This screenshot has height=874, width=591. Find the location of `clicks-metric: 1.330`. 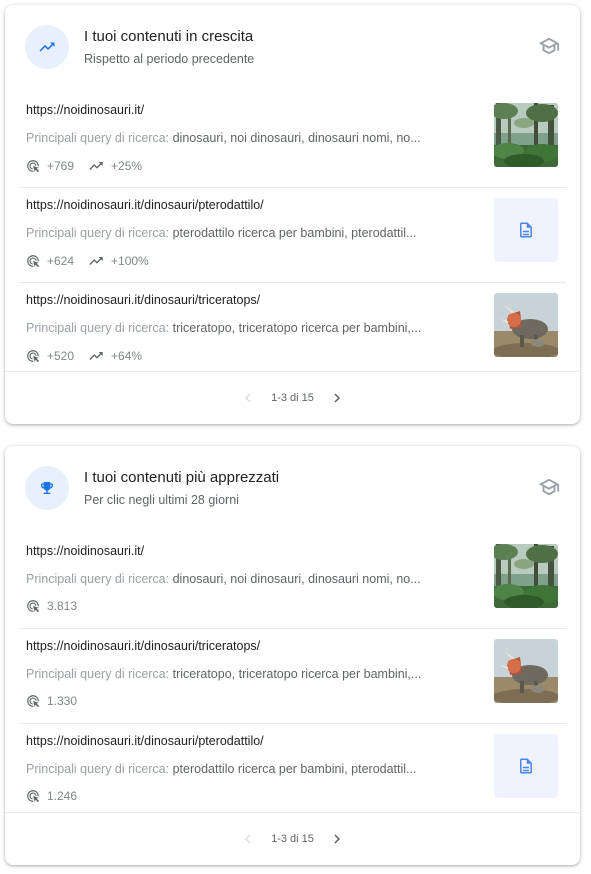

clicks-metric: 1.330 is located at coordinates (51, 701).